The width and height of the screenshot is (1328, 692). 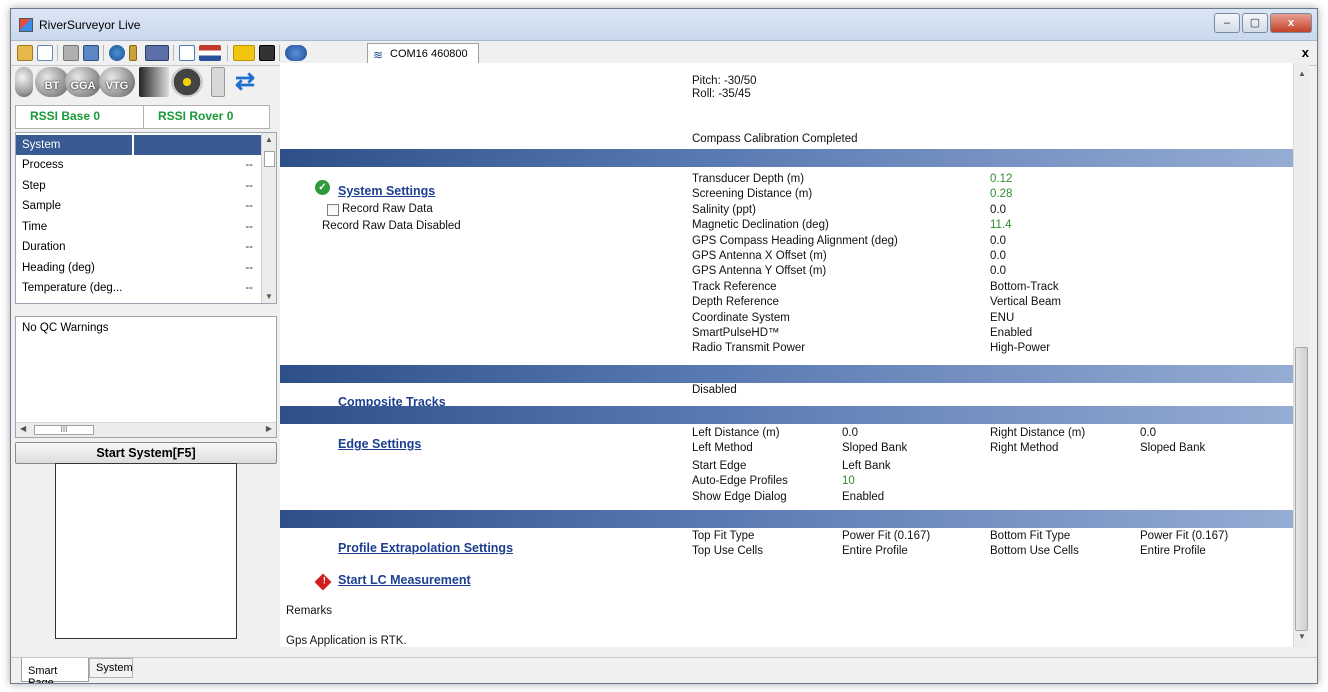 I want to click on maximize-button: ▢, so click(x=1255, y=23).